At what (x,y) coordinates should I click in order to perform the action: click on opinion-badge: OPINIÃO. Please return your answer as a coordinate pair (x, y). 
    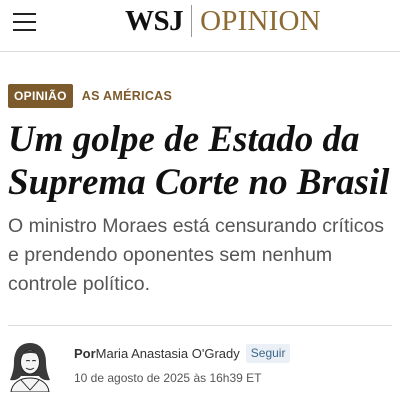
    Looking at the image, I should click on (40, 96).